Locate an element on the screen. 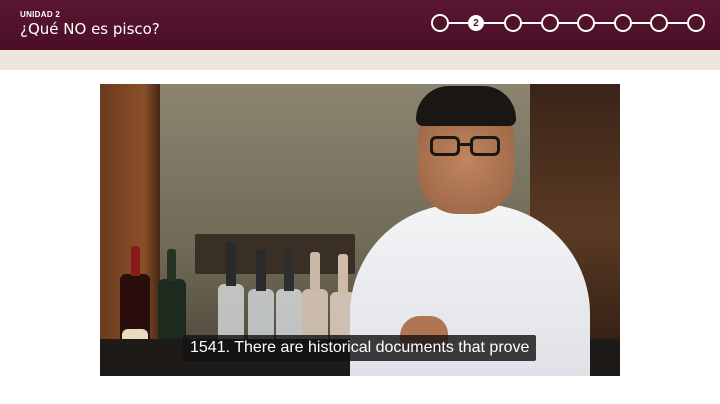  subheader-bar is located at coordinates (360, 60).